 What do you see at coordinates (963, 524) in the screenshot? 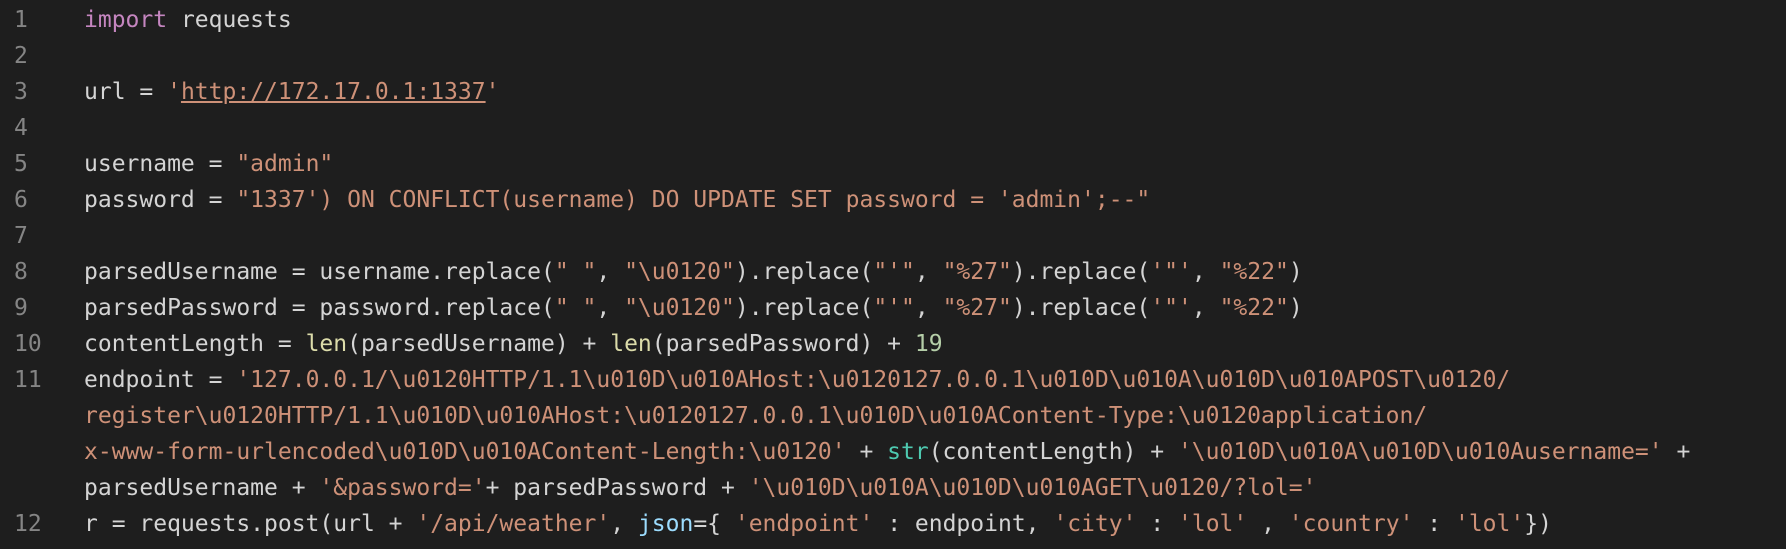
I see `code-token: : endpoint,` at bounding box center [963, 524].